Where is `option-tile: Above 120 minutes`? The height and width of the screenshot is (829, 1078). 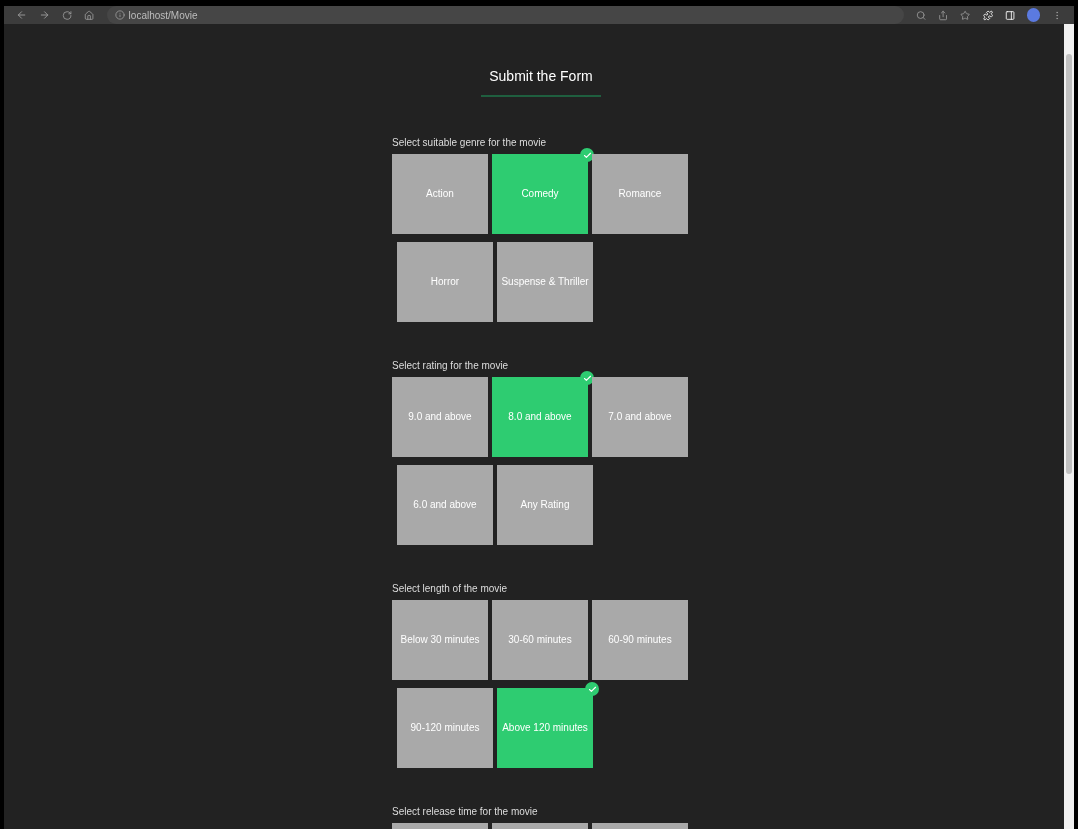
option-tile: Above 120 minutes is located at coordinates (545, 728).